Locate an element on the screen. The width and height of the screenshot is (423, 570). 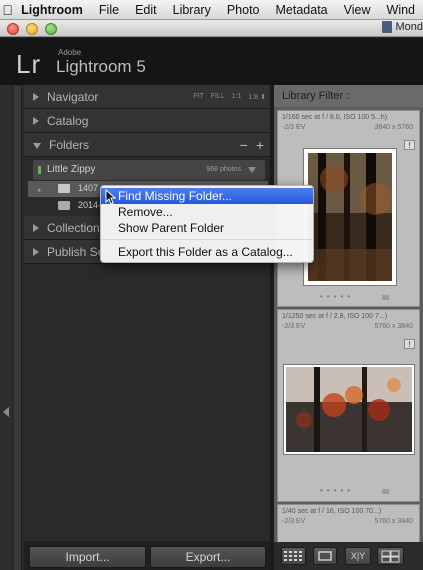
collapse-triangle-icon is located at coordinates (37, 145).